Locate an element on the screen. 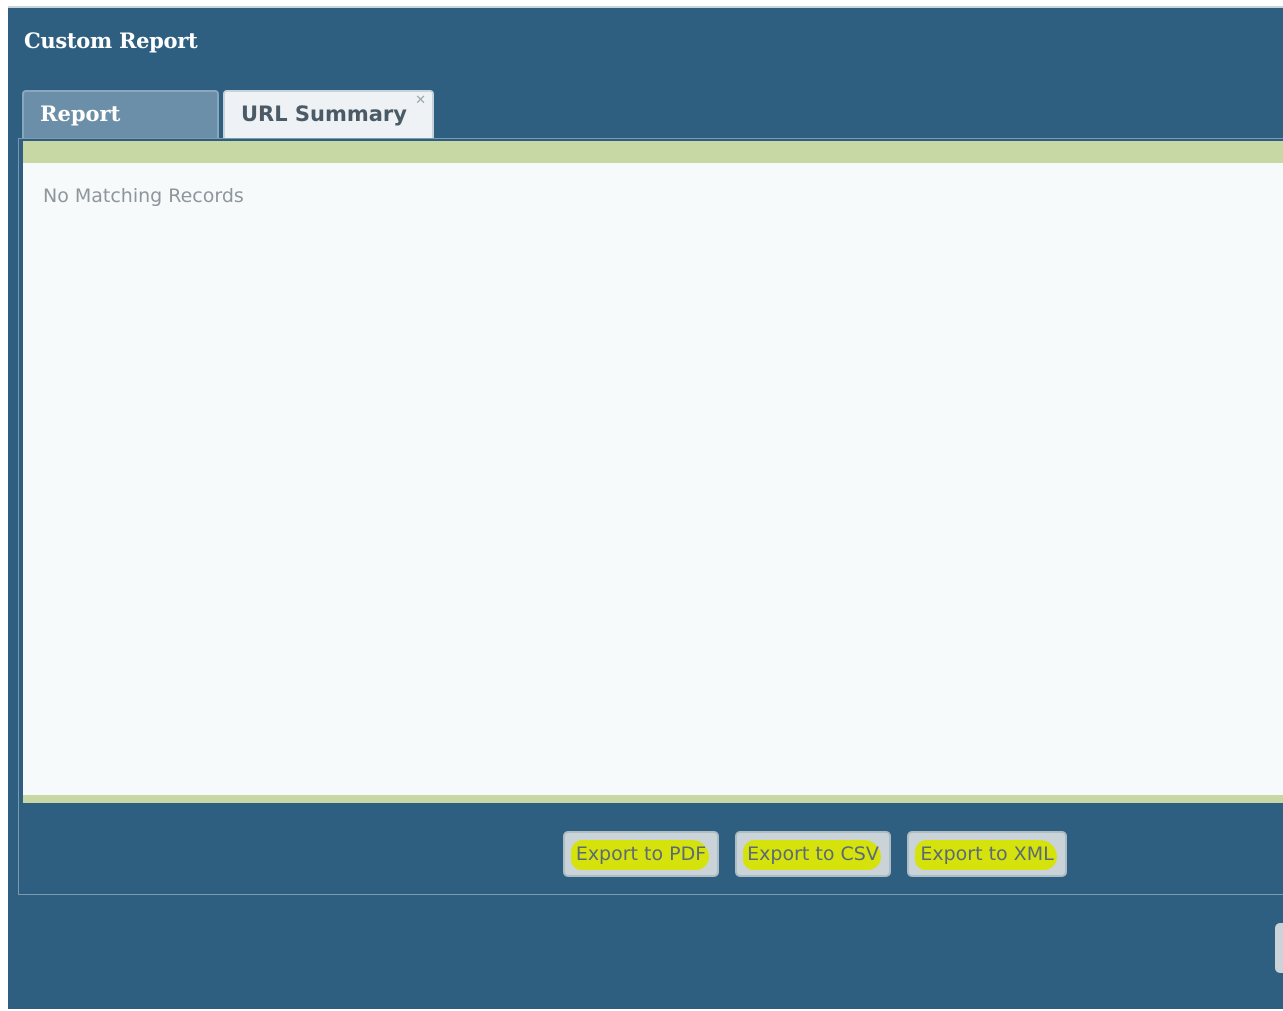 This screenshot has width=1283, height=1011. export-pdf-label: Export to PDF is located at coordinates (641, 854).